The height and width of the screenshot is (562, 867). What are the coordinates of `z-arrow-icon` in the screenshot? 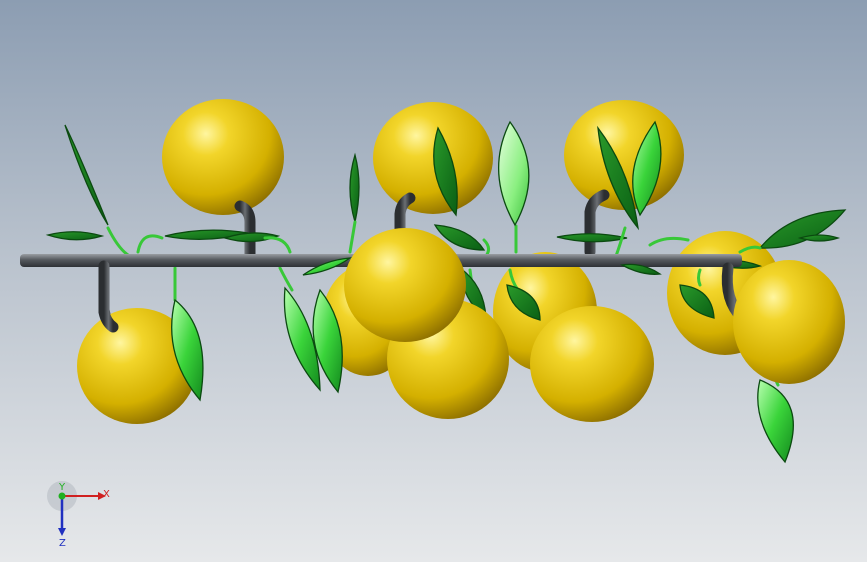 It's located at (62, 532).